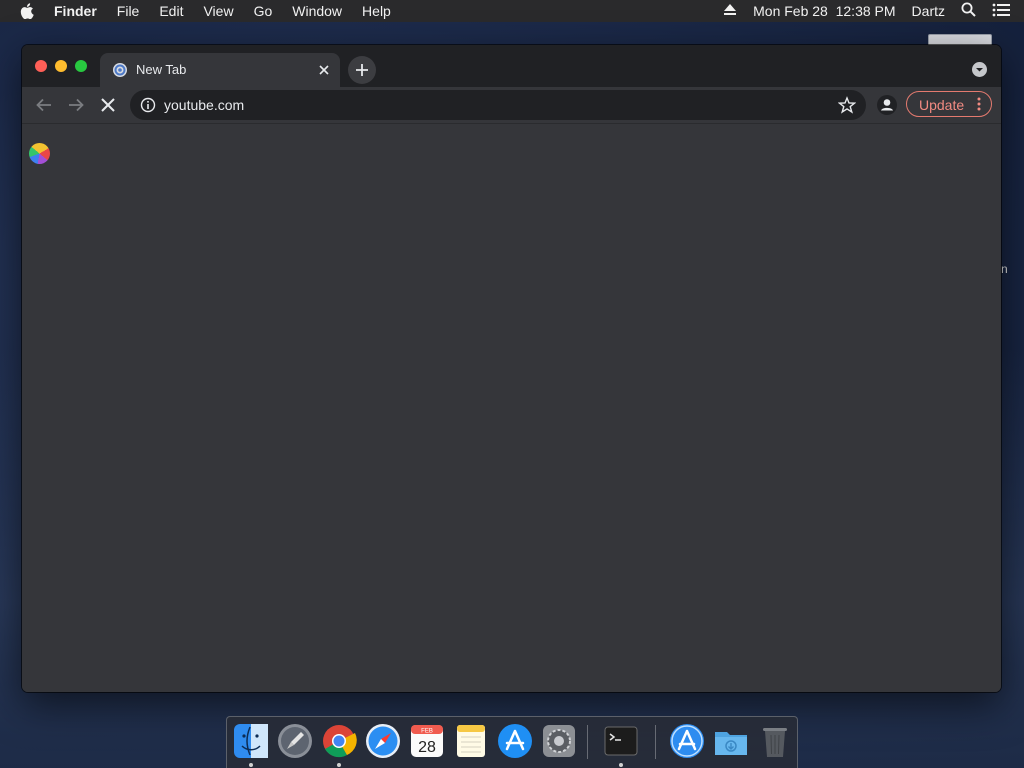 Image resolution: width=1024 pixels, height=768 pixels. What do you see at coordinates (730, 11) in the screenshot?
I see `eject-icon` at bounding box center [730, 11].